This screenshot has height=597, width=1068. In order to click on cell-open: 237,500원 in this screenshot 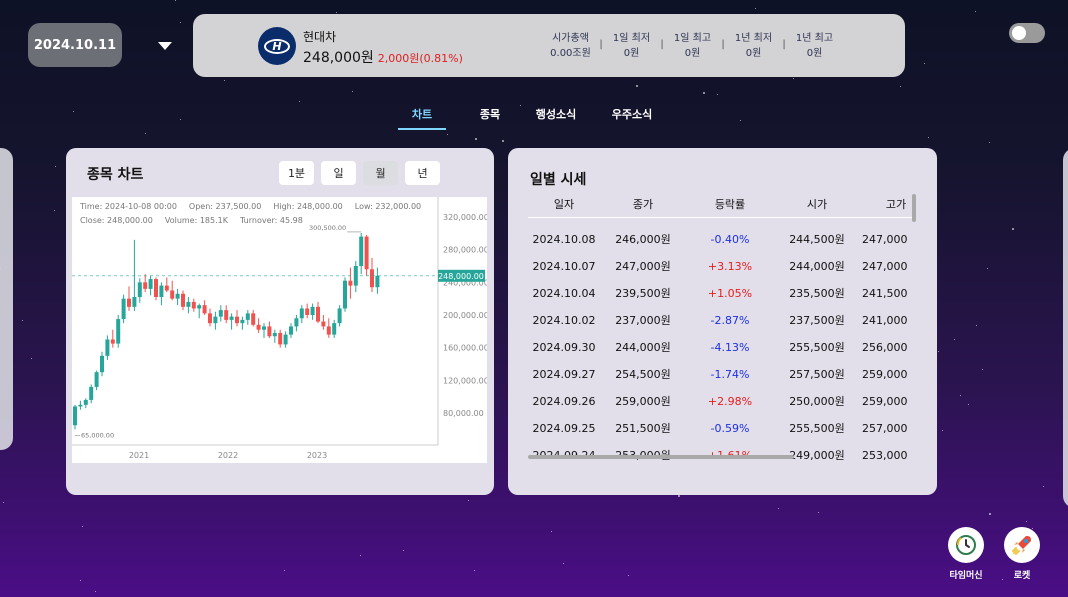, I will do `click(817, 320)`.